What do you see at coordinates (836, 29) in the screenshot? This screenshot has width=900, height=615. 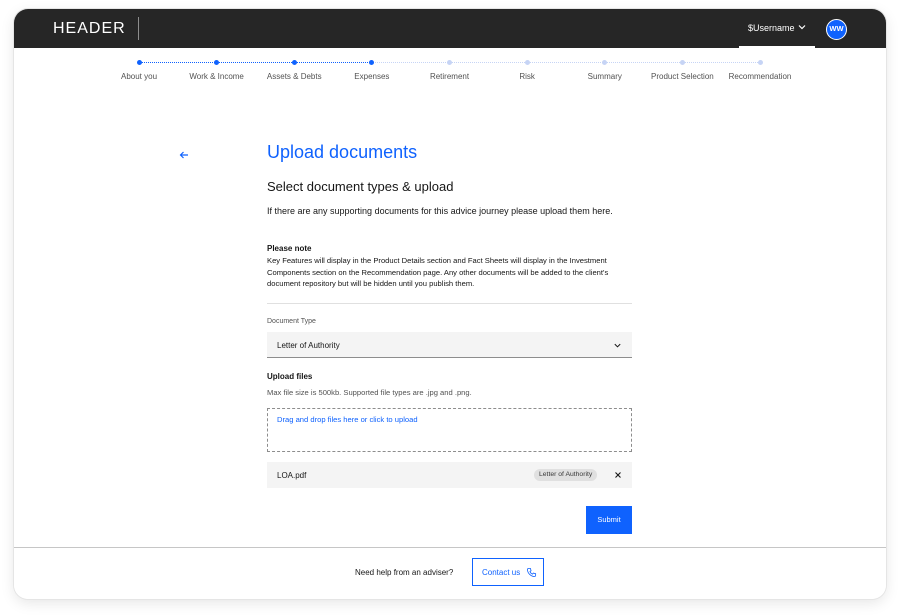 I see `avatar: WW` at bounding box center [836, 29].